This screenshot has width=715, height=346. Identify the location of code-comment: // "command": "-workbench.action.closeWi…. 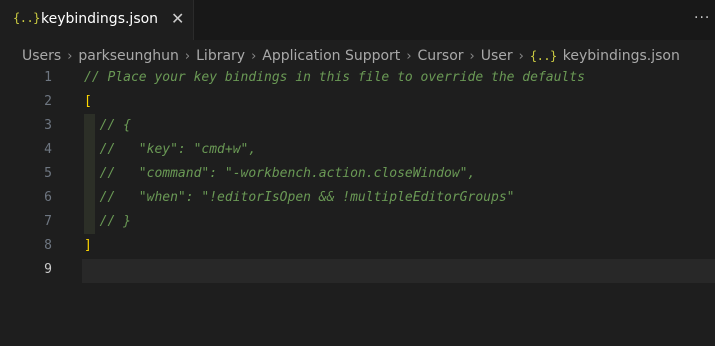
(280, 173).